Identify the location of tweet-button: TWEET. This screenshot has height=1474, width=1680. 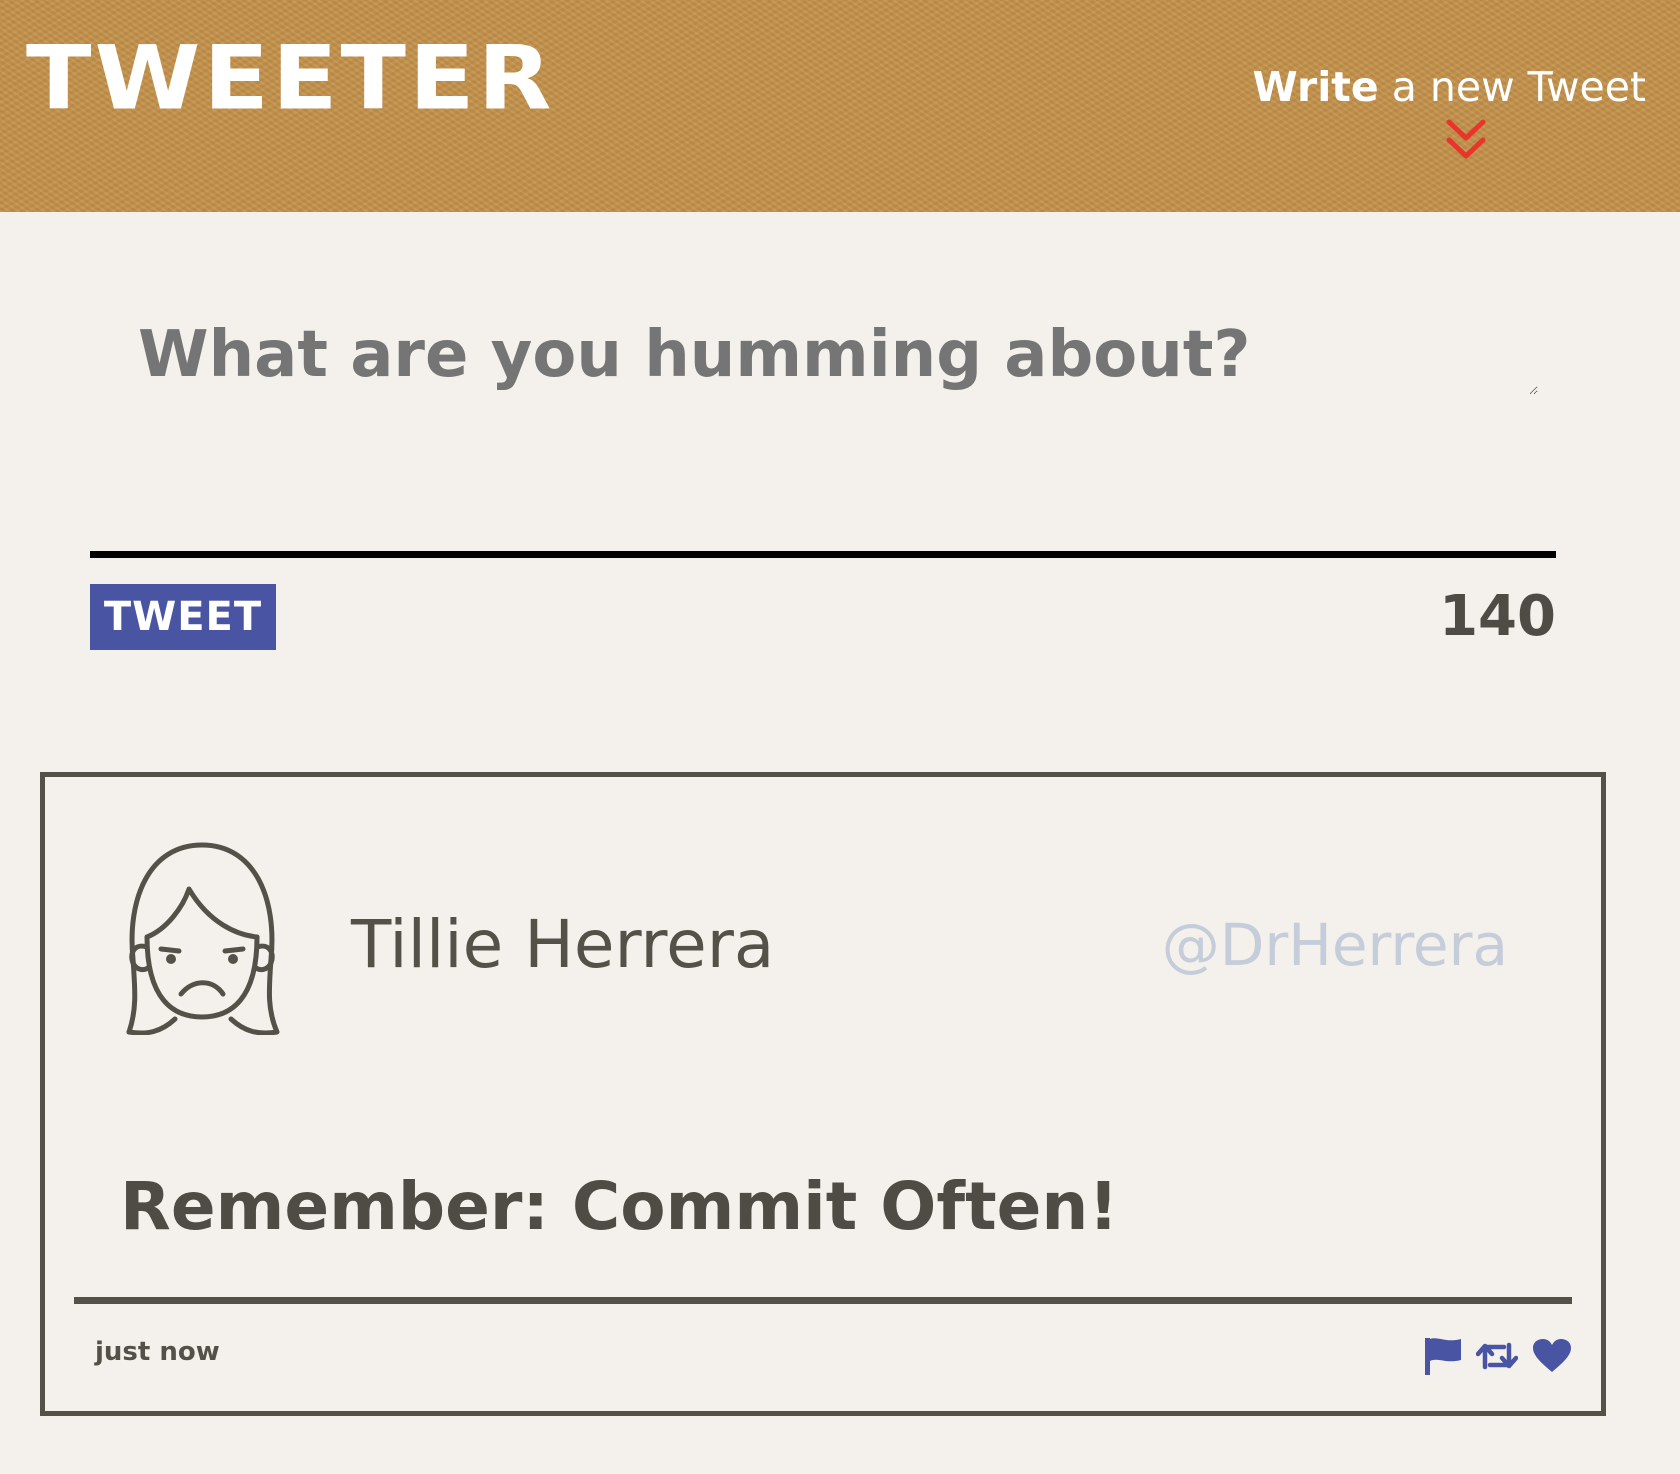
(183, 617).